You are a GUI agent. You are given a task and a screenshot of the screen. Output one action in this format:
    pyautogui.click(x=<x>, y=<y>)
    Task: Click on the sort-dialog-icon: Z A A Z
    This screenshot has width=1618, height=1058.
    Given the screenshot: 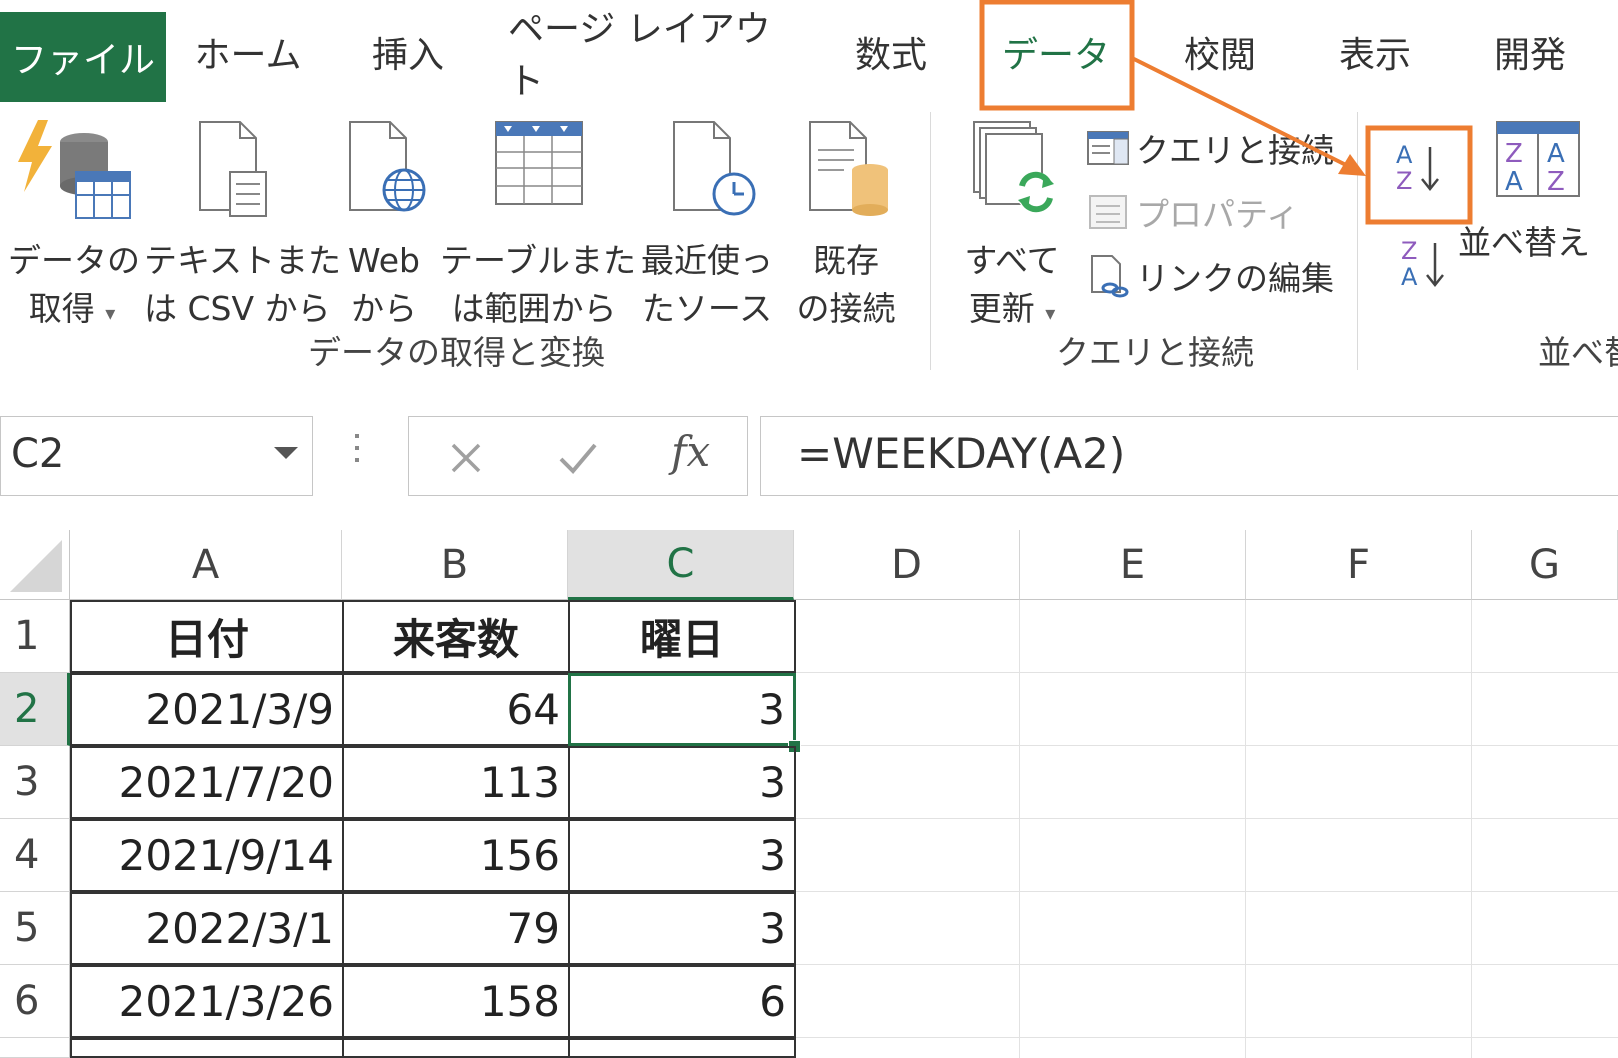 What is the action you would take?
    pyautogui.click(x=1538, y=159)
    